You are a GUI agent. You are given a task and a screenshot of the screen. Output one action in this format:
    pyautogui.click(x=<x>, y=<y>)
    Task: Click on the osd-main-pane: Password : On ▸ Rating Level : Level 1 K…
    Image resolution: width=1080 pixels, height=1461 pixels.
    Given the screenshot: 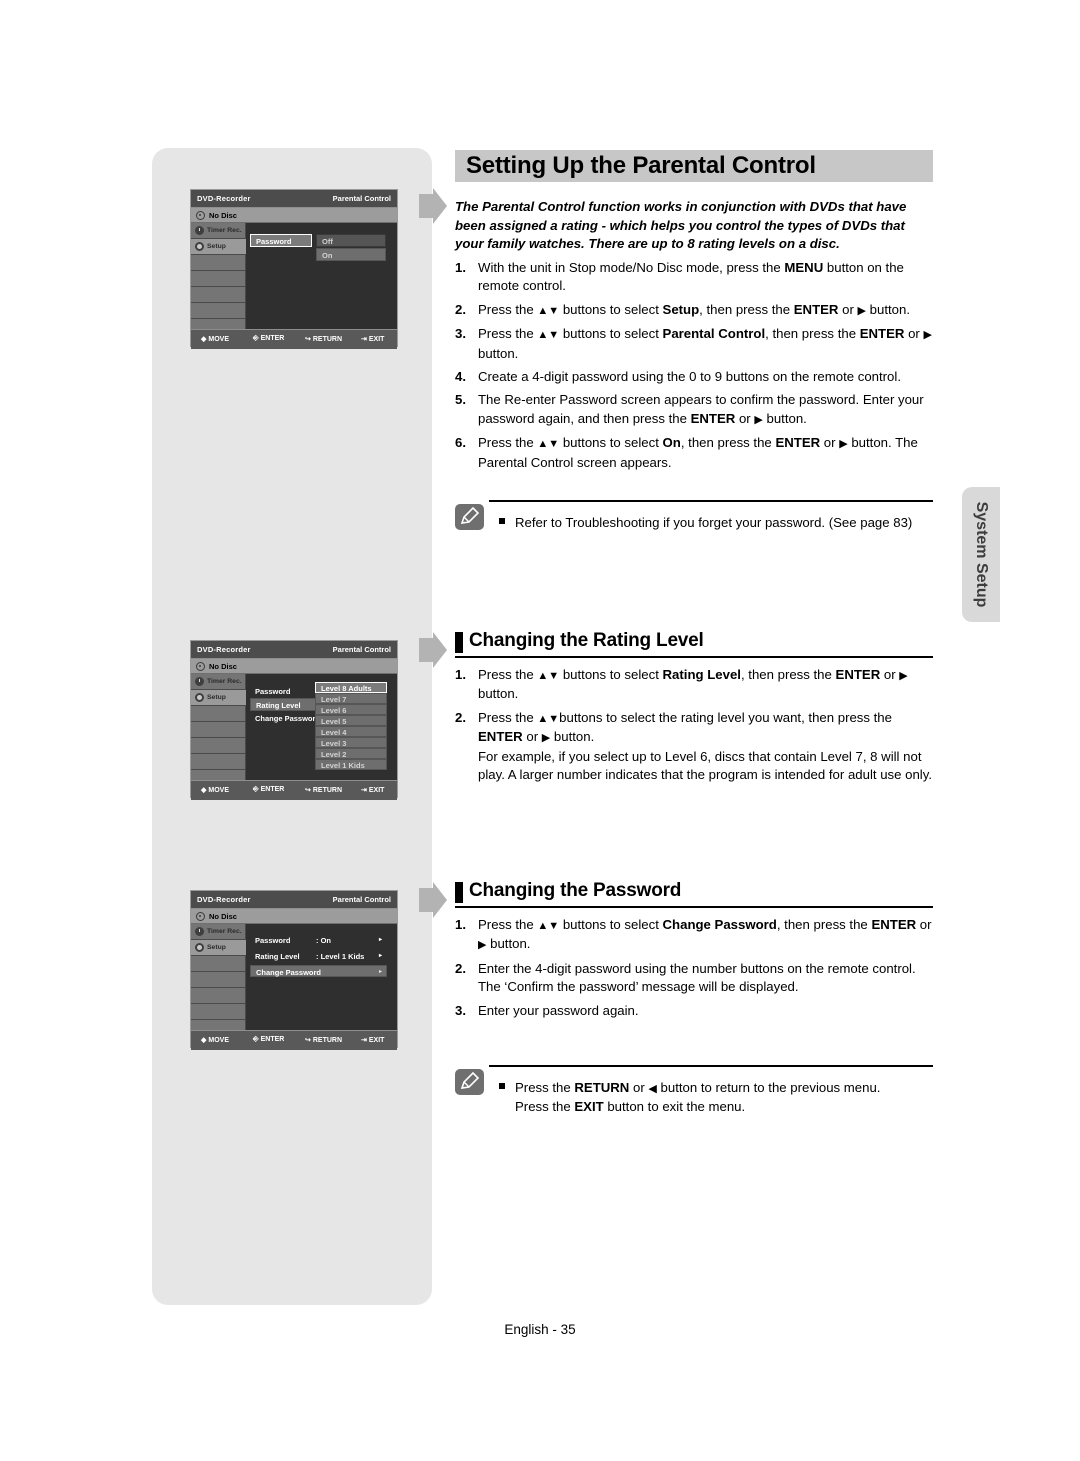 What is the action you would take?
    pyautogui.click(x=321, y=977)
    